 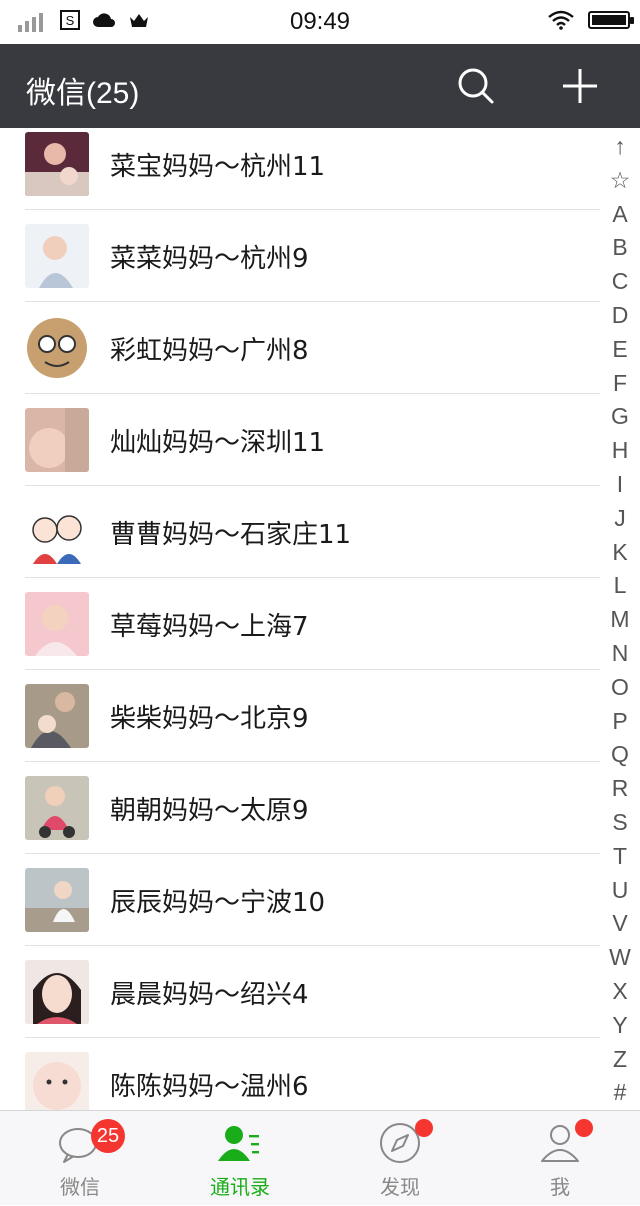 I want to click on index-letter: U, so click(x=620, y=891).